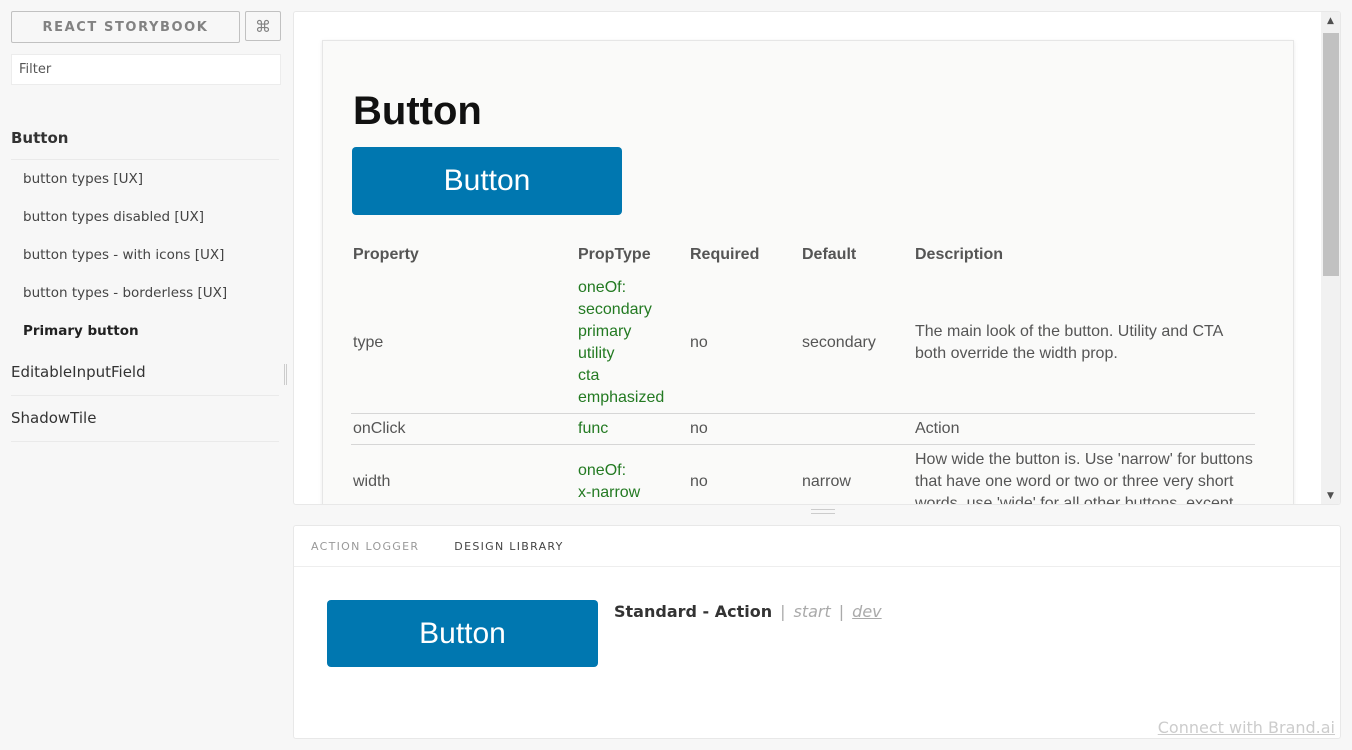  What do you see at coordinates (605, 331) in the screenshot?
I see `proptype-line: primary` at bounding box center [605, 331].